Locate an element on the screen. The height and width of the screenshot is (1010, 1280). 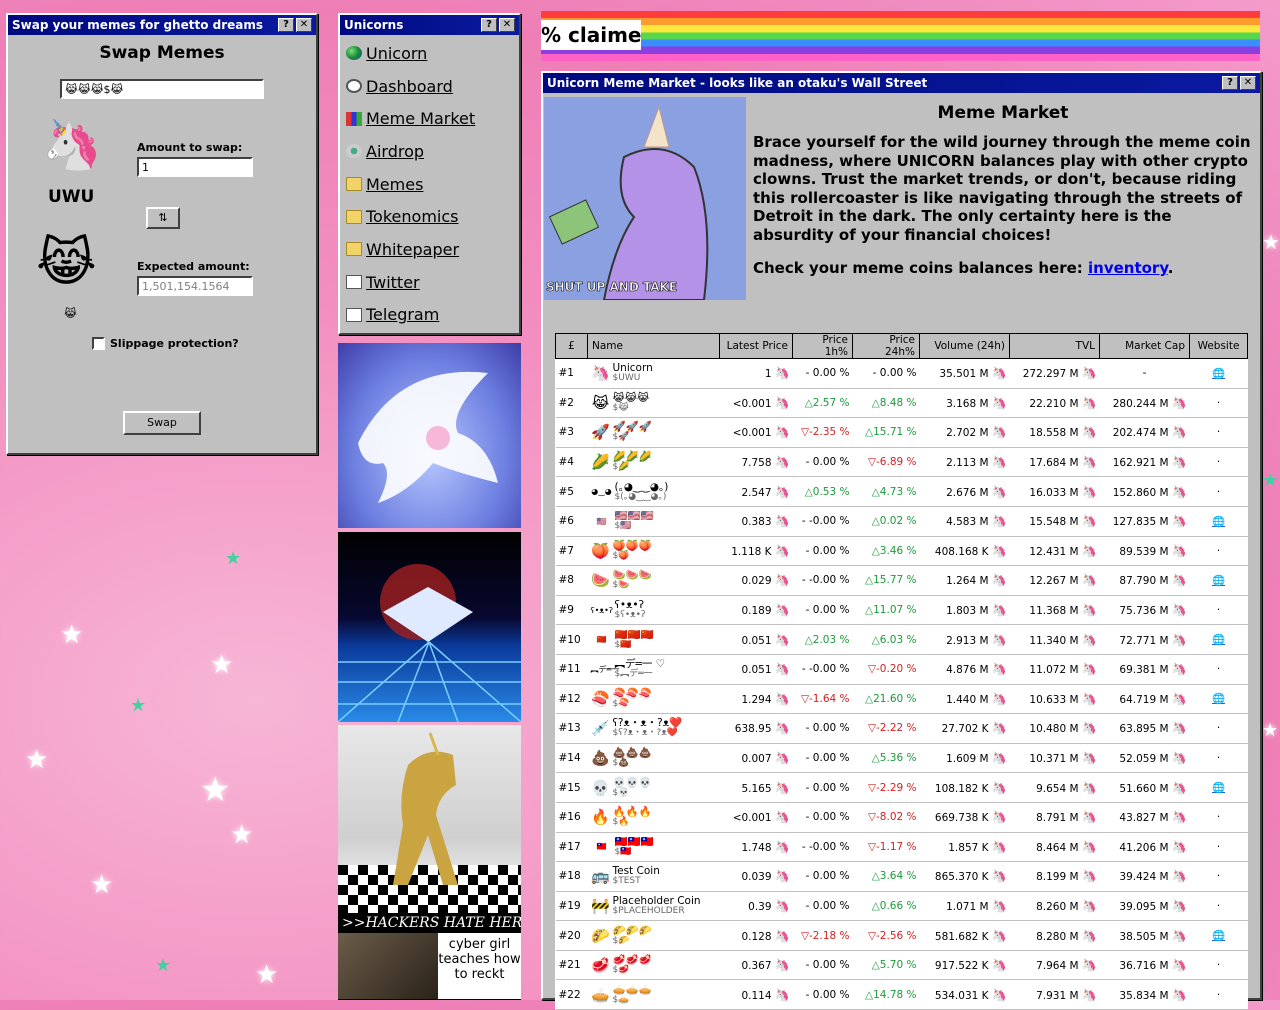
token-name-block: 🇺🇸🇺🇸🇺🇸 $🇺🇸 is located at coordinates (634, 521).